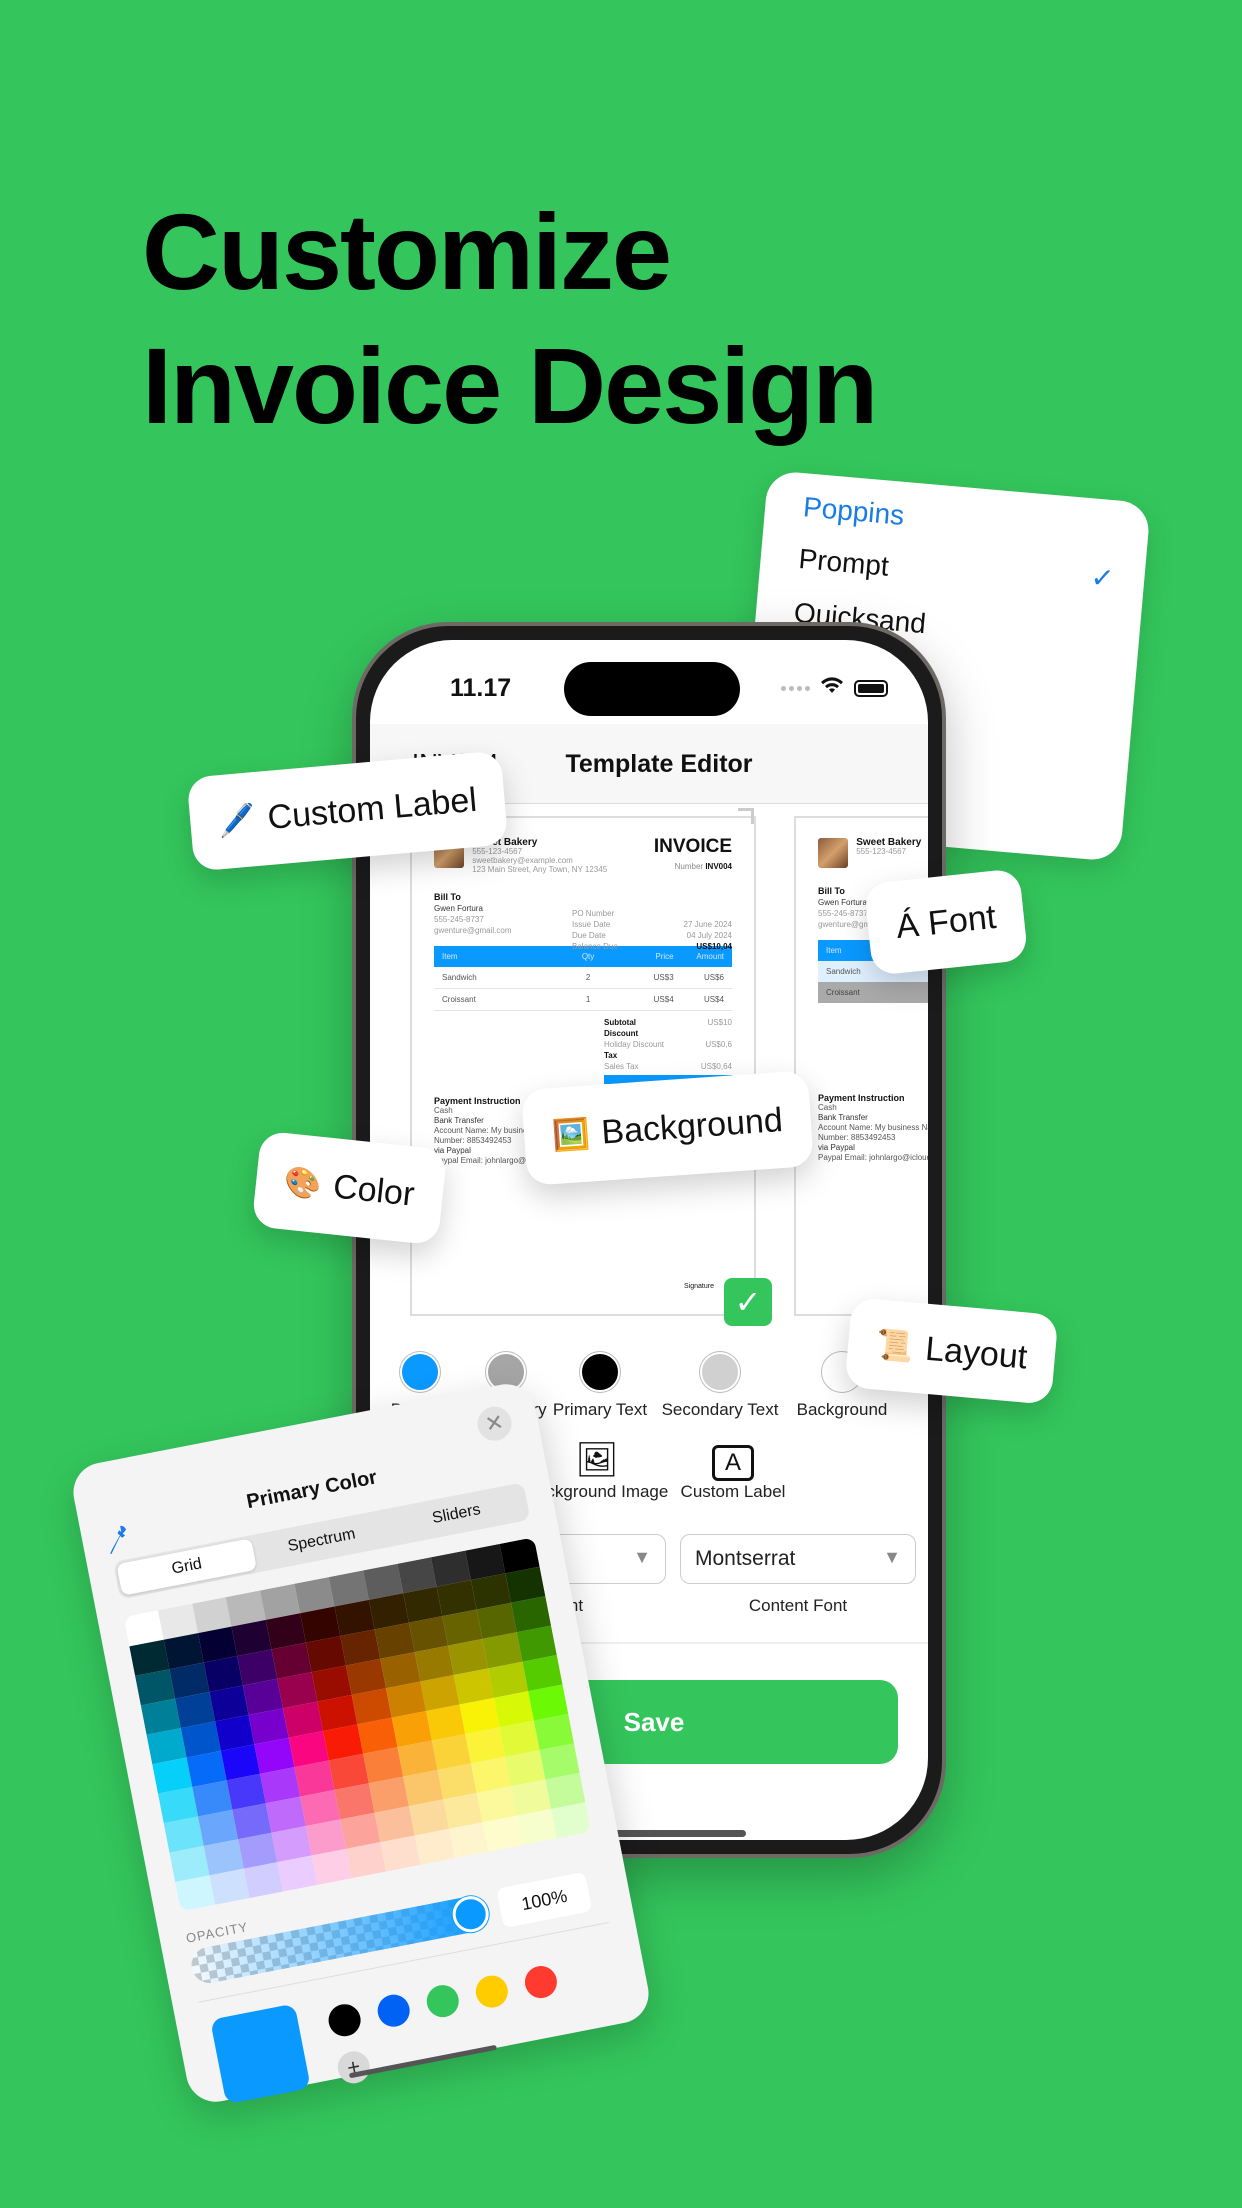 The image size is (1242, 2208). Describe the element at coordinates (692, 846) in the screenshot. I see `invoice-title: INVOICE` at that location.